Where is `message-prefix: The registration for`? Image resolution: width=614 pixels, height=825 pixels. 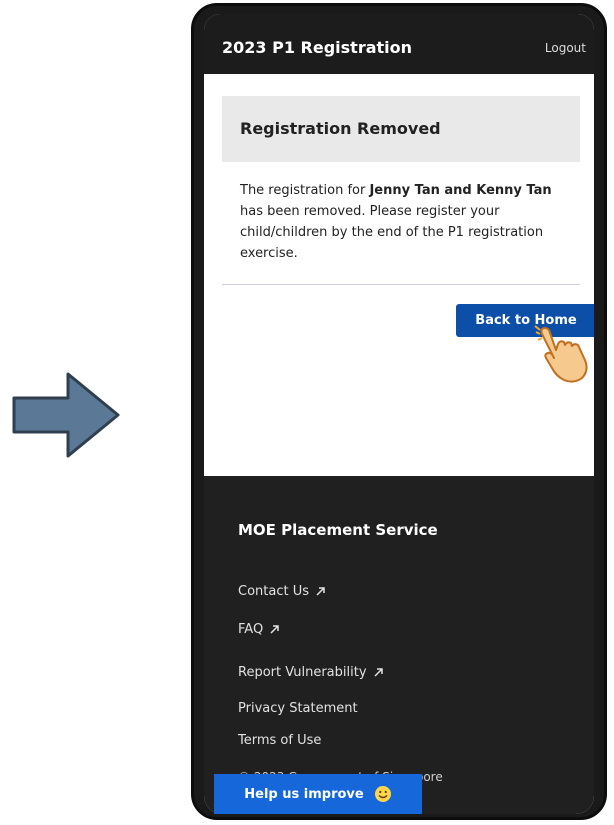
message-prefix: The registration for is located at coordinates (305, 190).